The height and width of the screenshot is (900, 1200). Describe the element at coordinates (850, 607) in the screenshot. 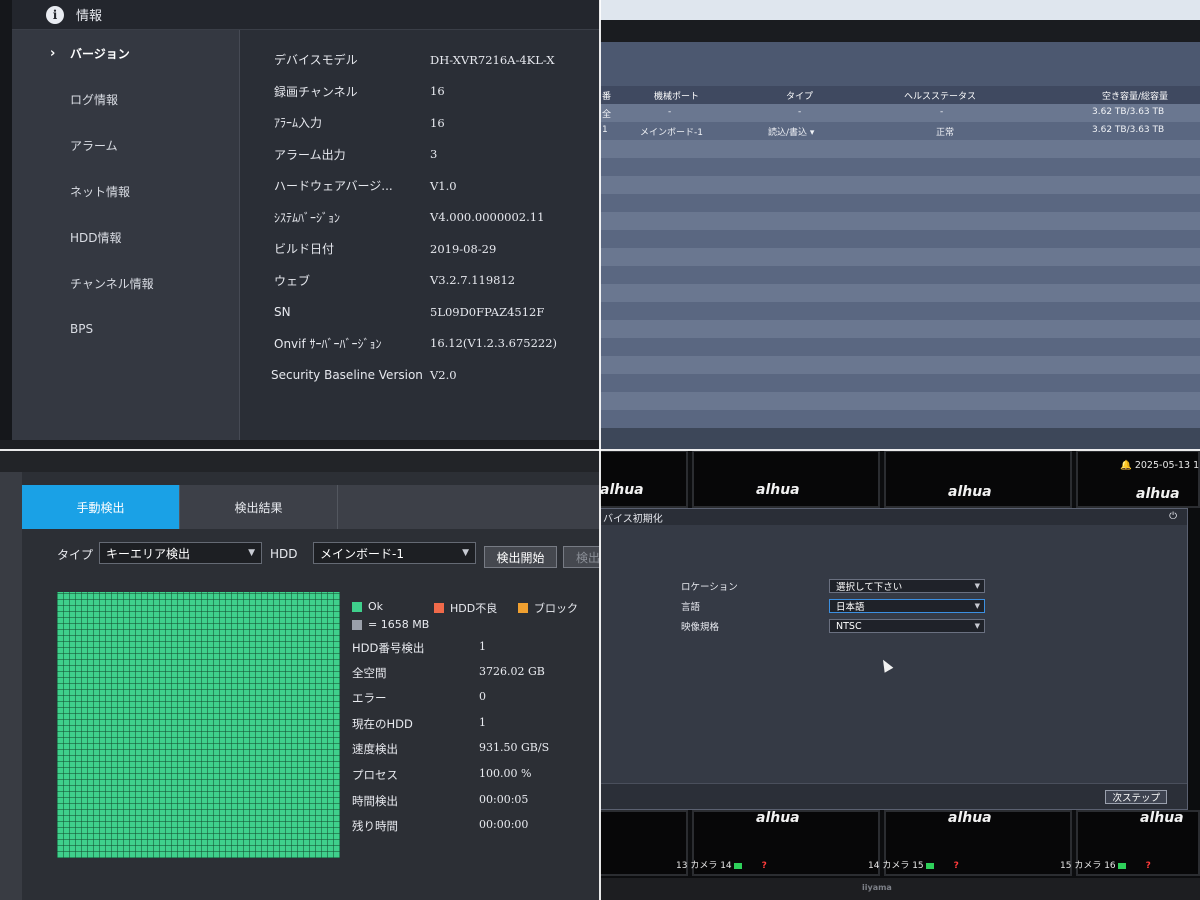

I see `language-value: 日本語` at that location.